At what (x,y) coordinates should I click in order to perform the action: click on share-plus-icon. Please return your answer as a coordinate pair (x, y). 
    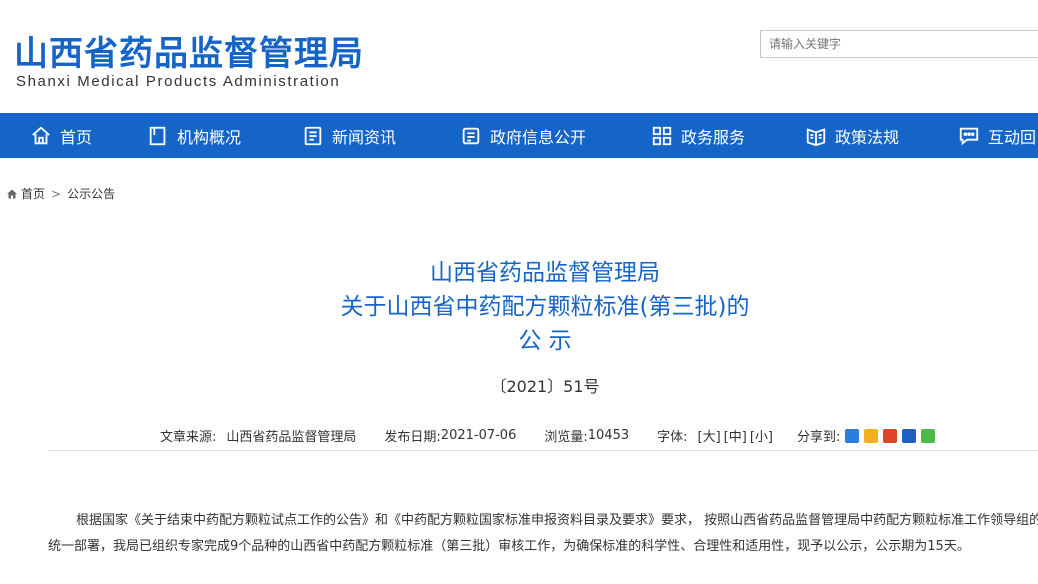
    Looking at the image, I should click on (852, 435).